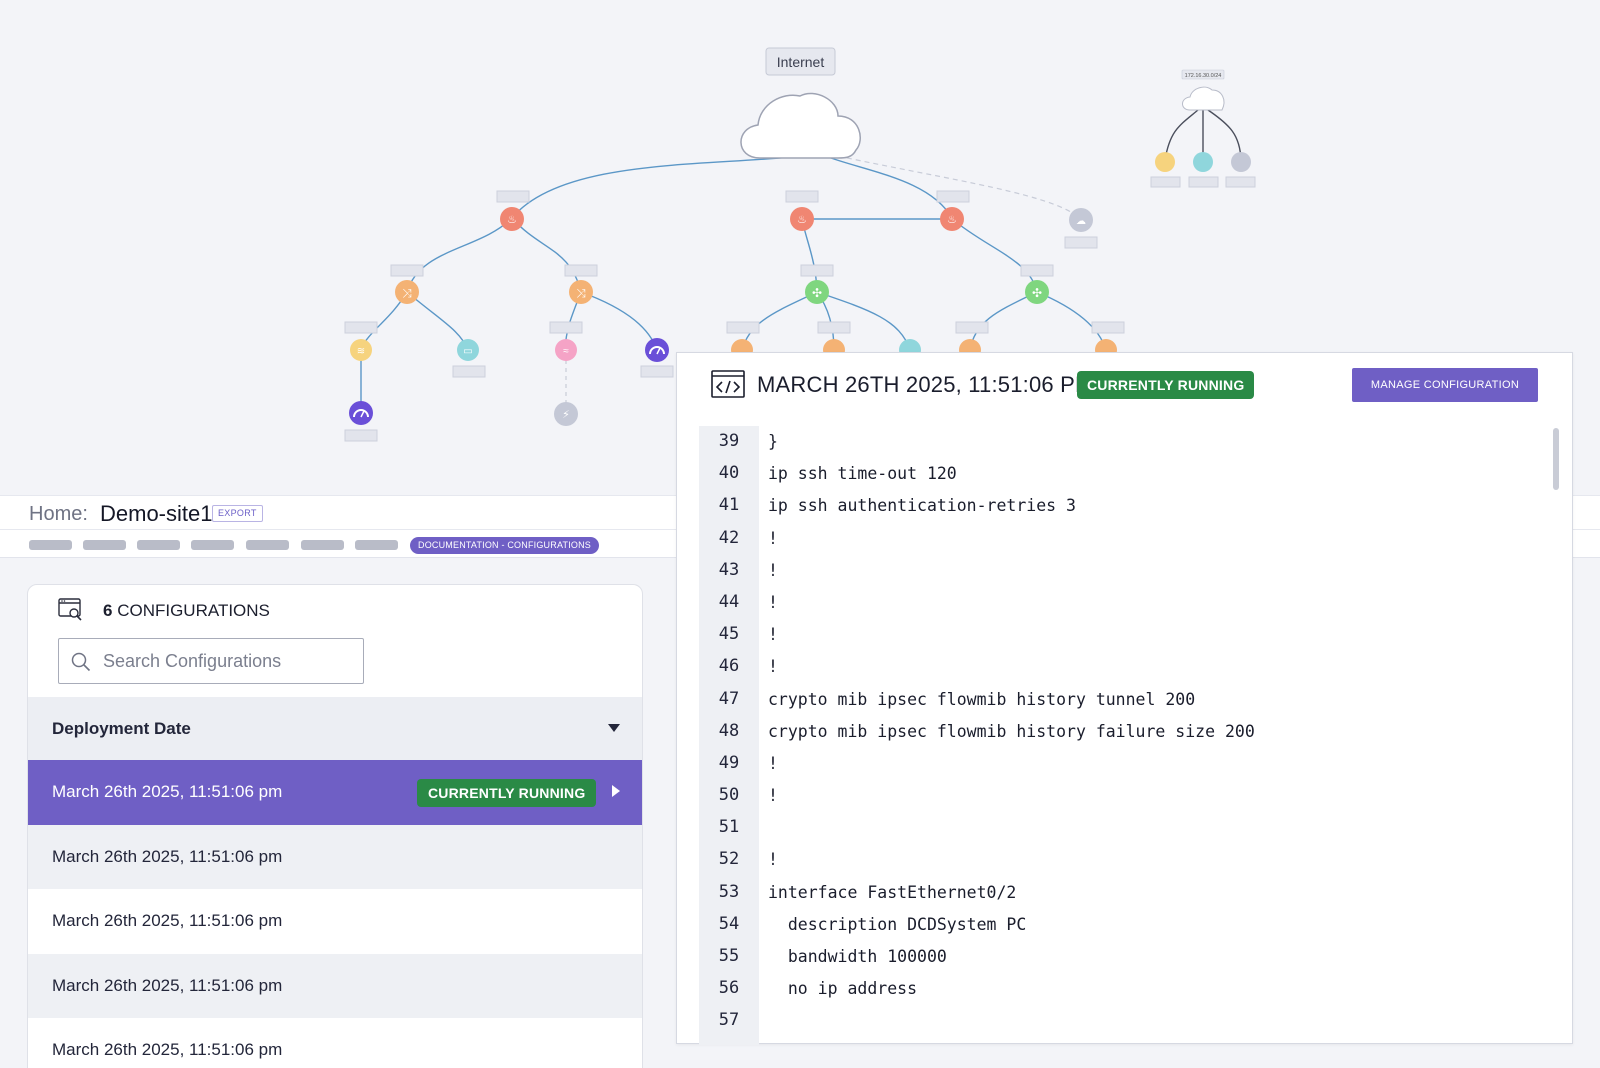  Describe the element at coordinates (237, 513) in the screenshot. I see `export-button: EXPORT` at that location.